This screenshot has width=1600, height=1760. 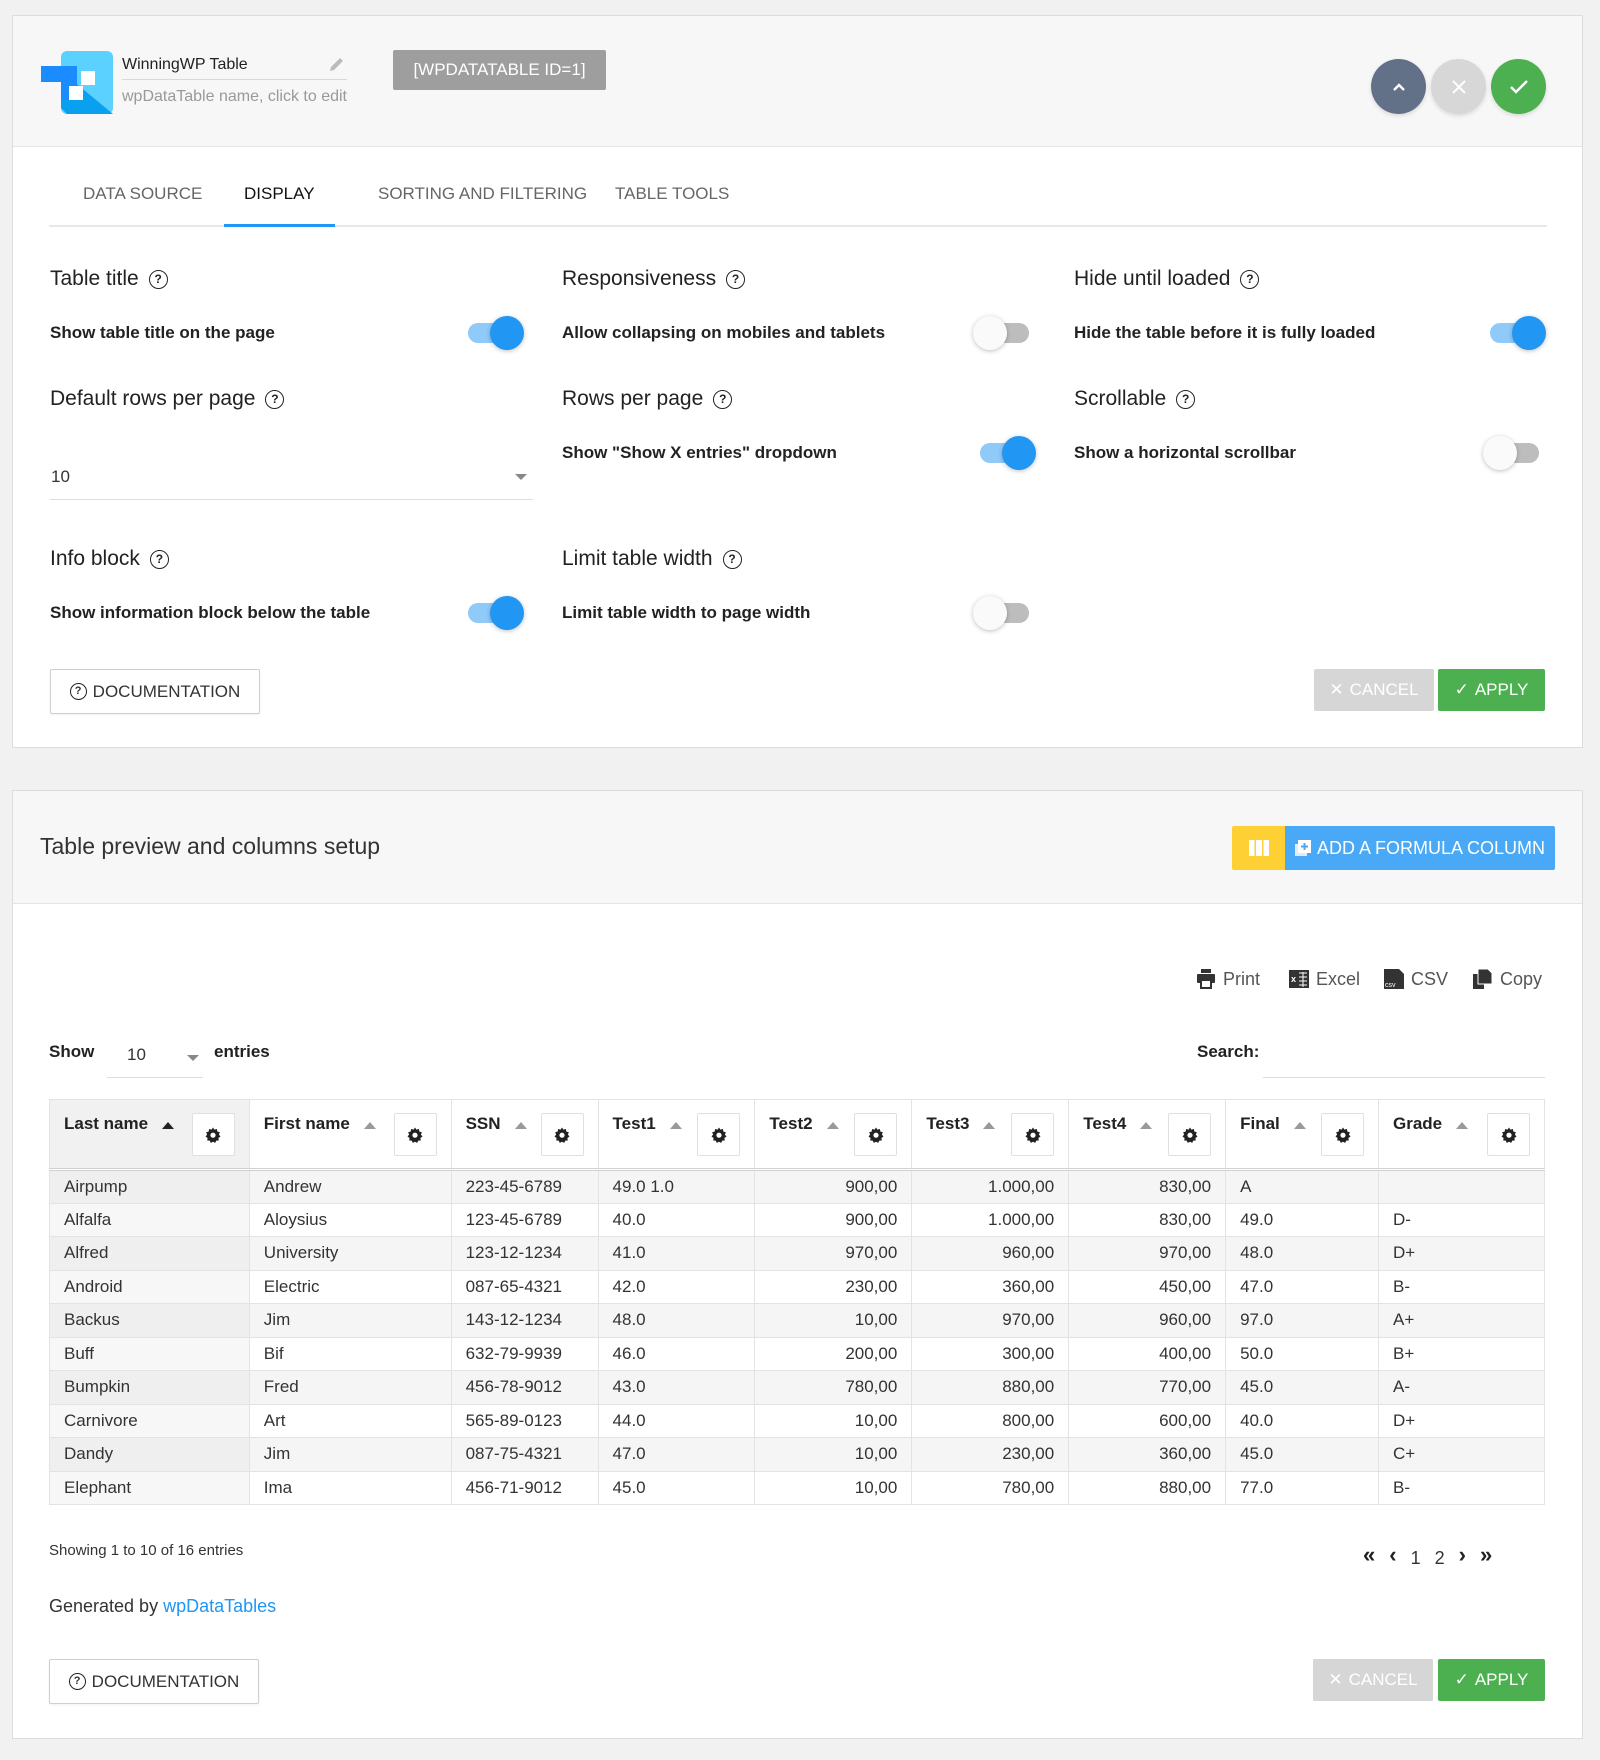 I want to click on table-cell: 960,00, so click(x=1147, y=1320).